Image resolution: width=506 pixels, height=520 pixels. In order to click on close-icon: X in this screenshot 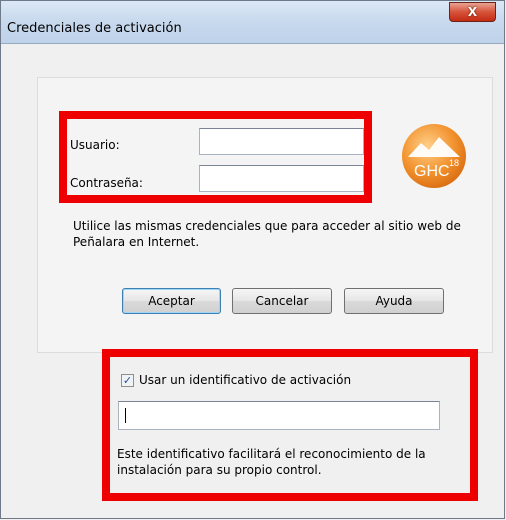, I will do `click(472, 12)`.